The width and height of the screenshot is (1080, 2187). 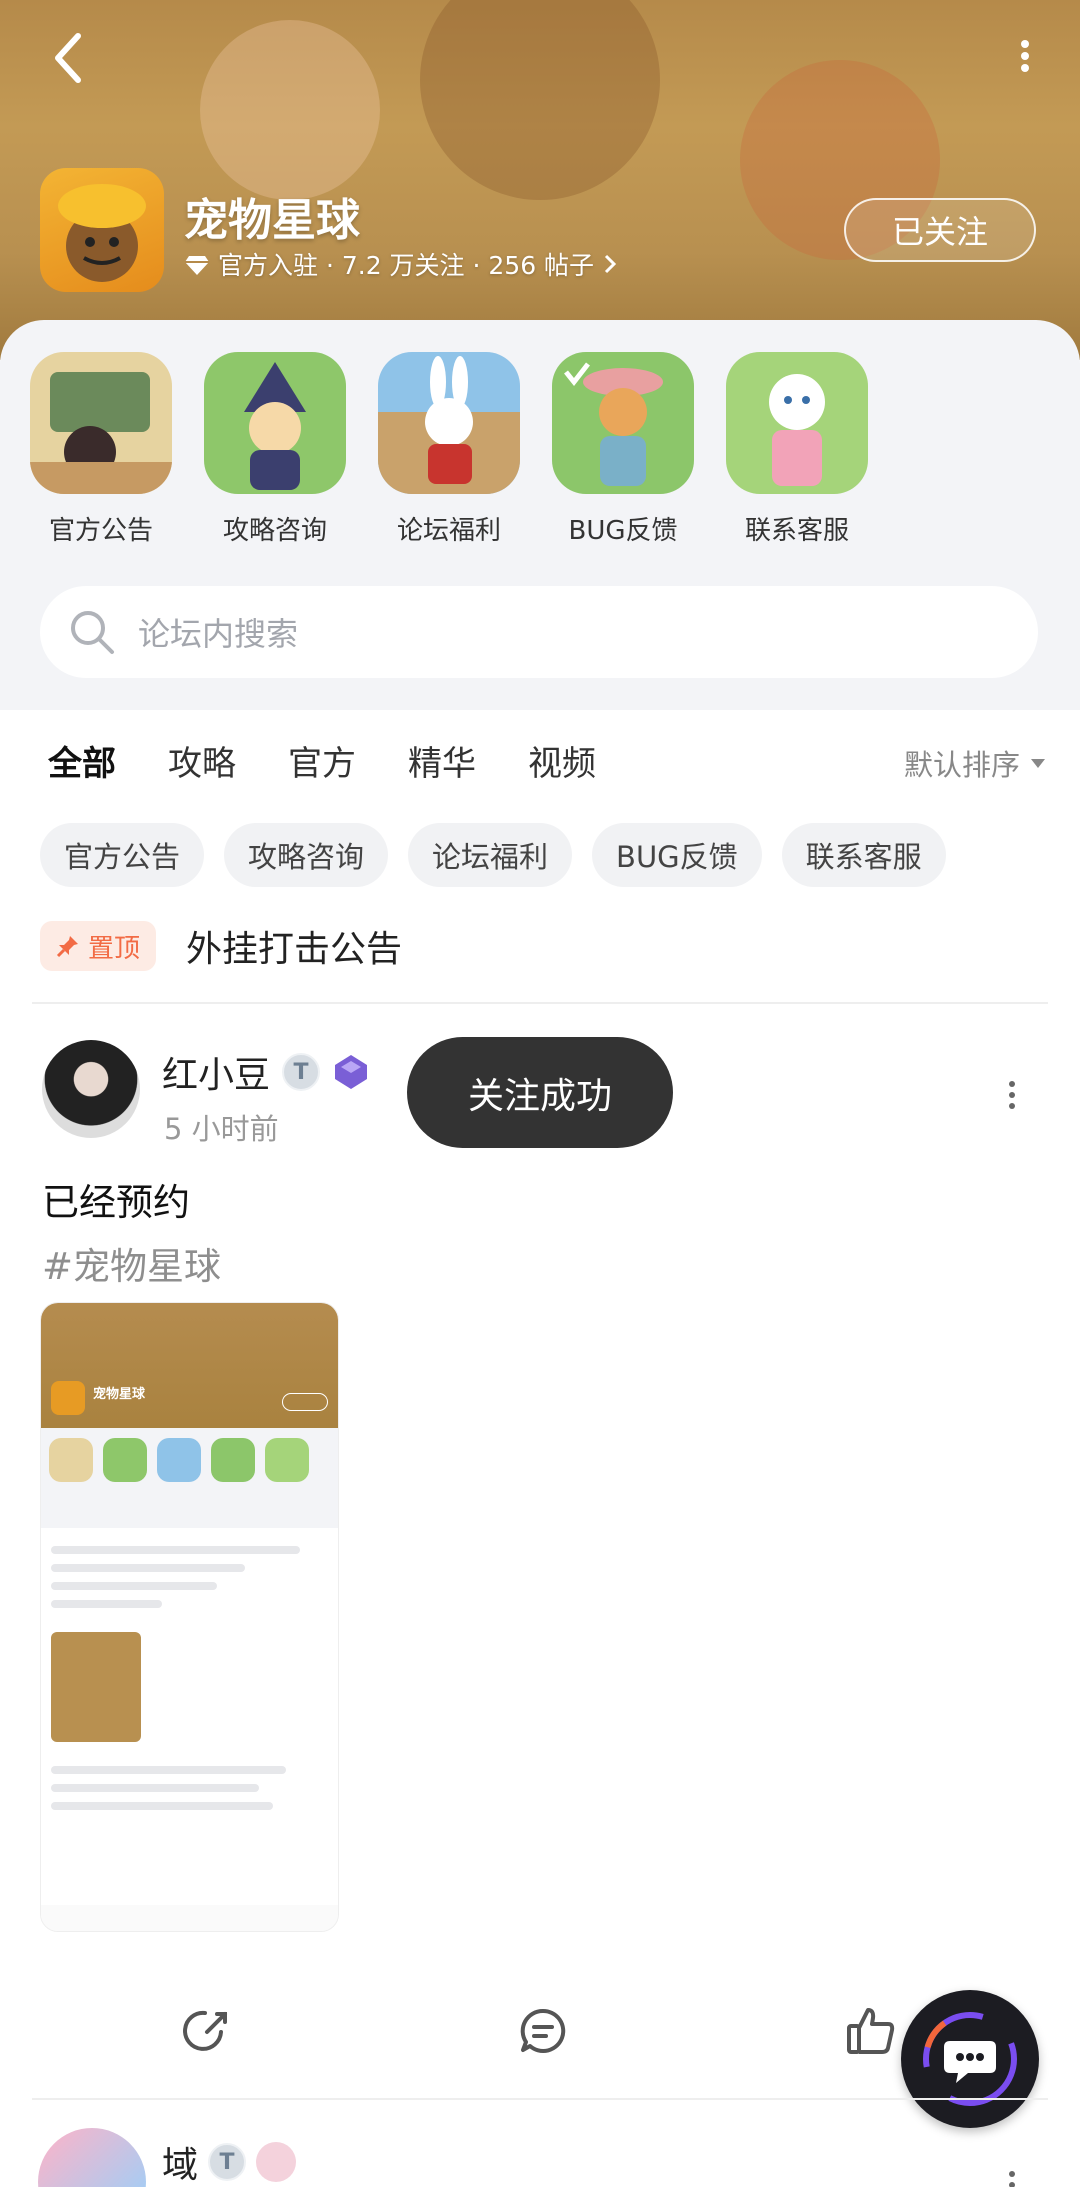 I want to click on tab-guides: 攻略, so click(x=202, y=760).